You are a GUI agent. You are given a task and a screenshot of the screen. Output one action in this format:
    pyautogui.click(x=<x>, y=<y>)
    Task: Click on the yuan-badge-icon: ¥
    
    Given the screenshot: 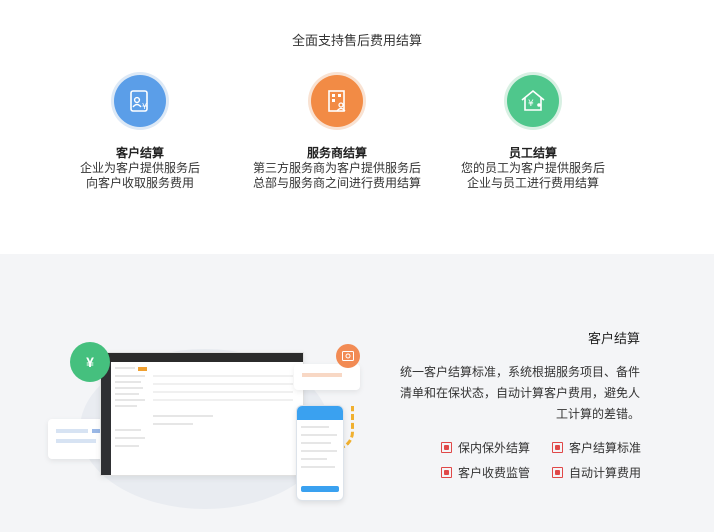 What is the action you would take?
    pyautogui.click(x=90, y=362)
    